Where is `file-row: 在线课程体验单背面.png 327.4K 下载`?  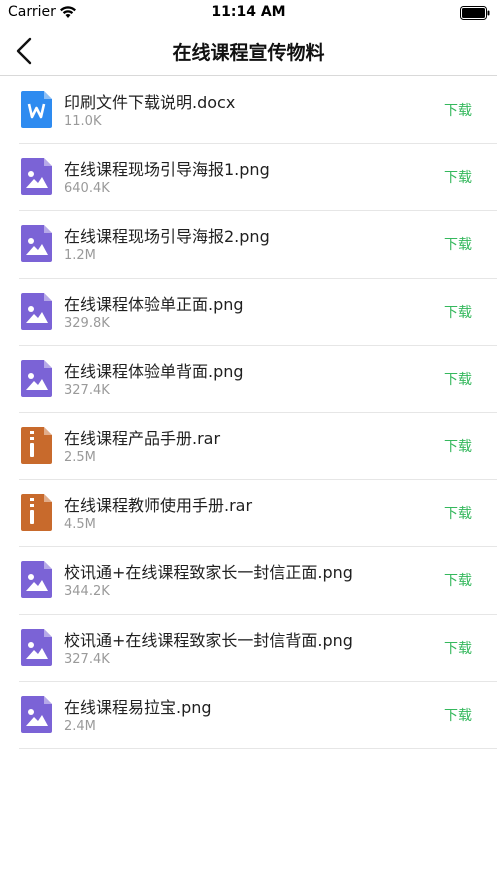
file-row: 在线课程体验单背面.png 327.4K 下载 is located at coordinates (258, 379).